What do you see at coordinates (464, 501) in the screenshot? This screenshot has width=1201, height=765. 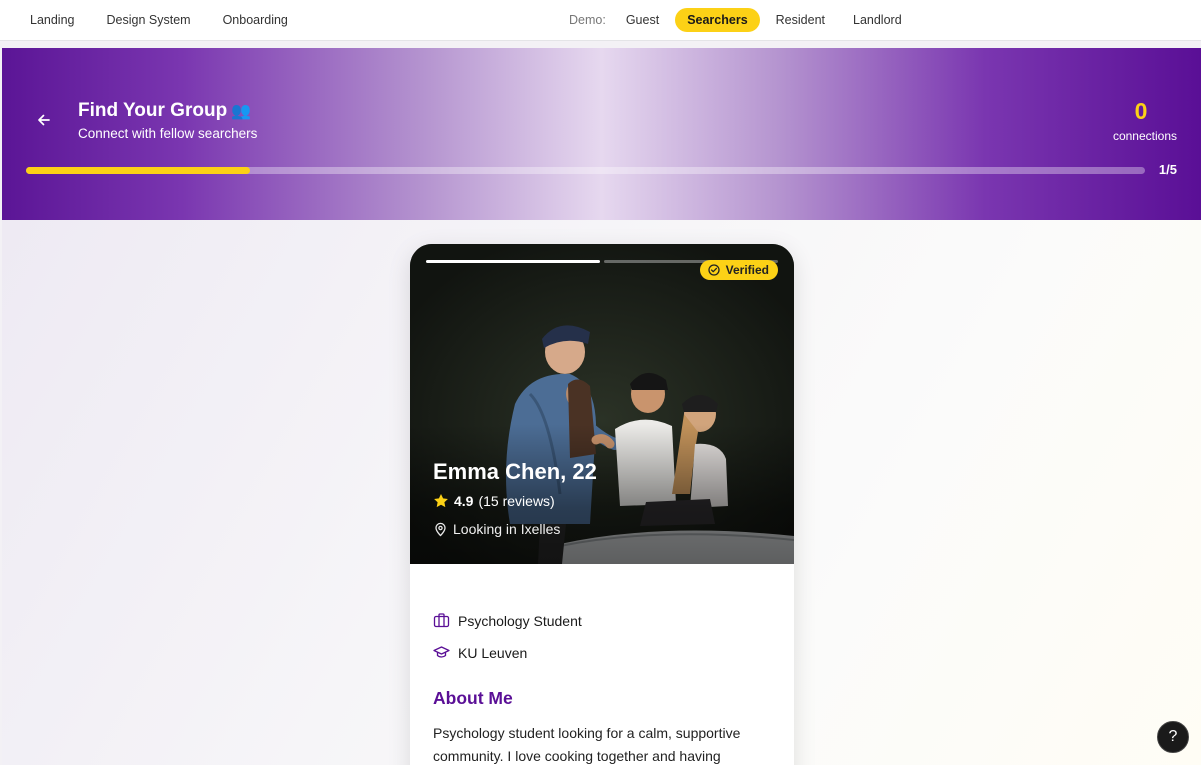 I see `rating-value: 4.9` at bounding box center [464, 501].